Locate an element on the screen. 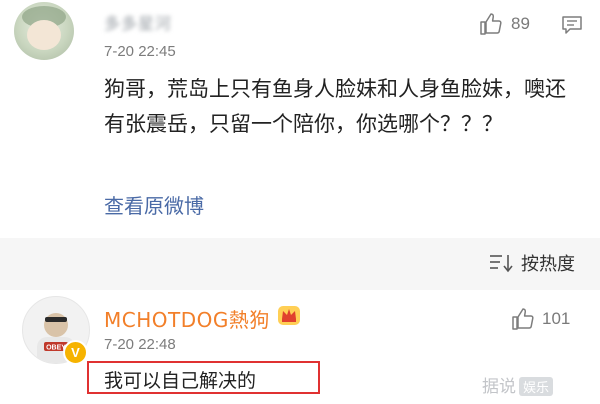 The image size is (600, 404). watermark-tag: 娱乐 is located at coordinates (536, 386).